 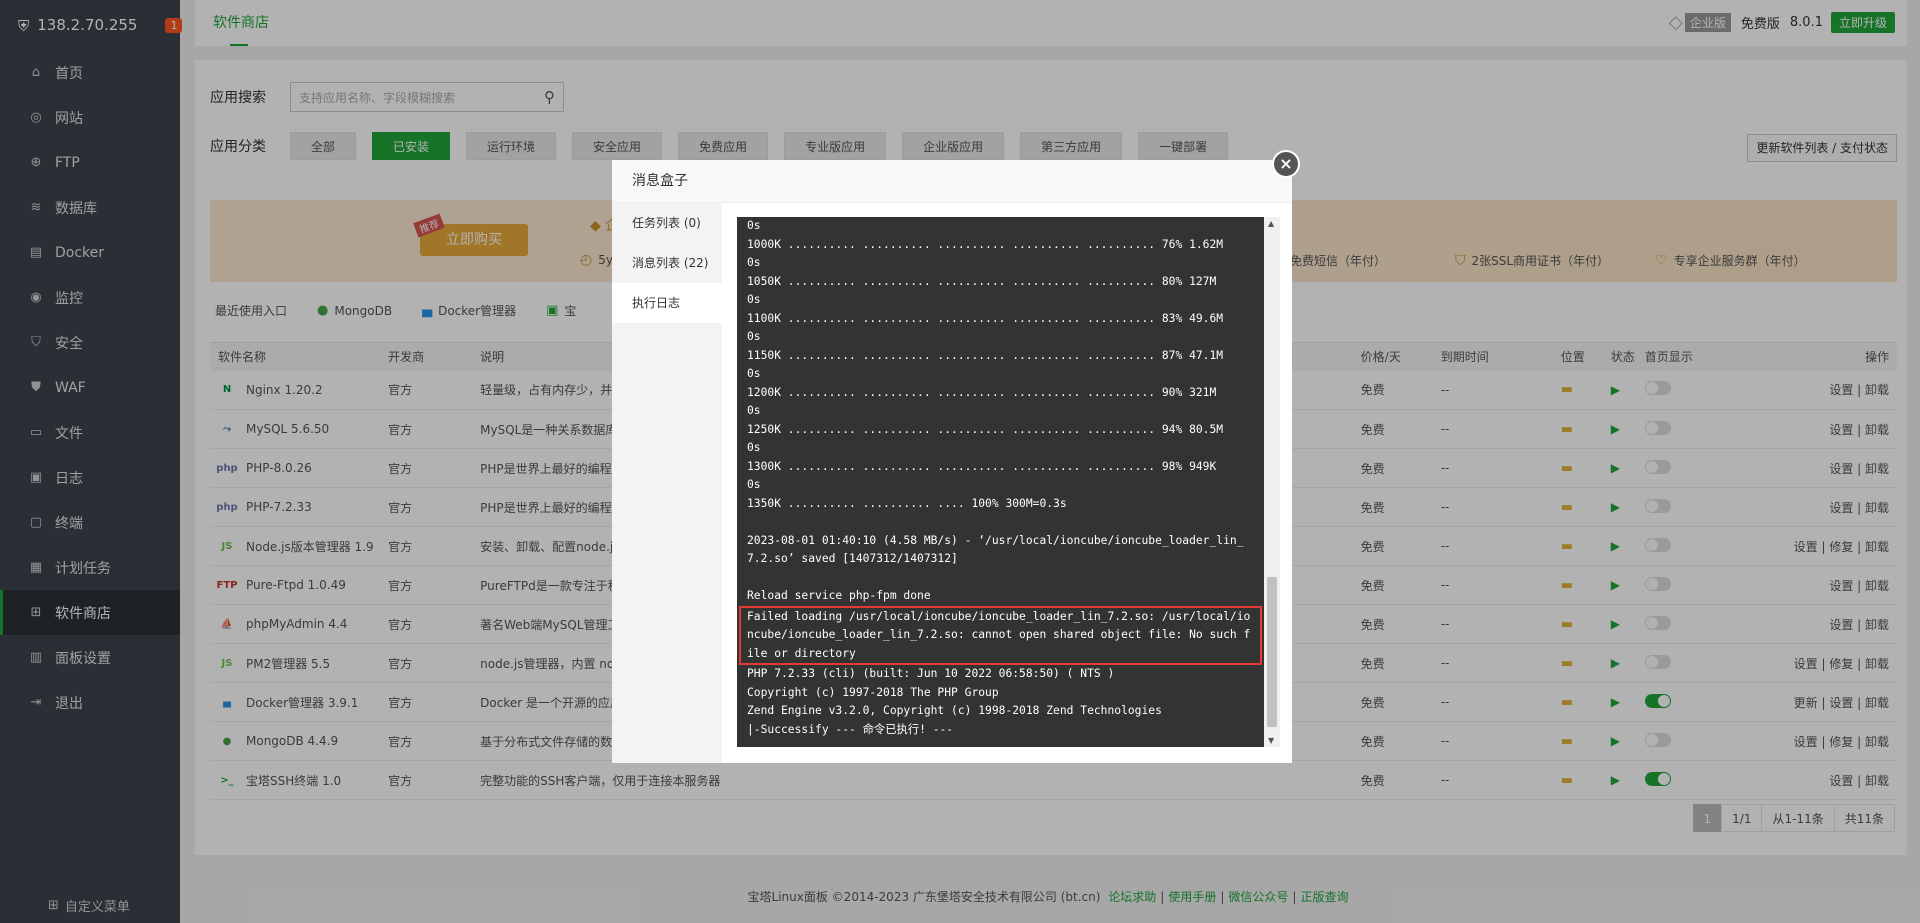 What do you see at coordinates (667, 223) in the screenshot?
I see `modal-tab: 任务列表 (0)` at bounding box center [667, 223].